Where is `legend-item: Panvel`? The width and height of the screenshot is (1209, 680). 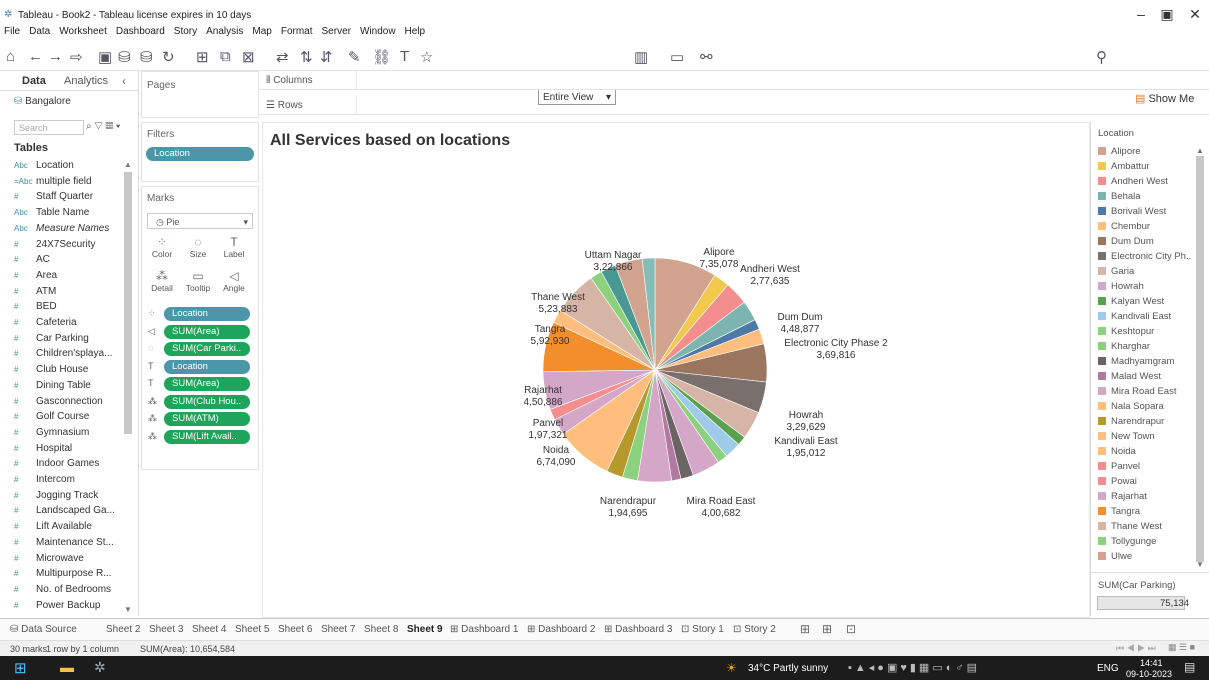 legend-item: Panvel is located at coordinates (1119, 468).